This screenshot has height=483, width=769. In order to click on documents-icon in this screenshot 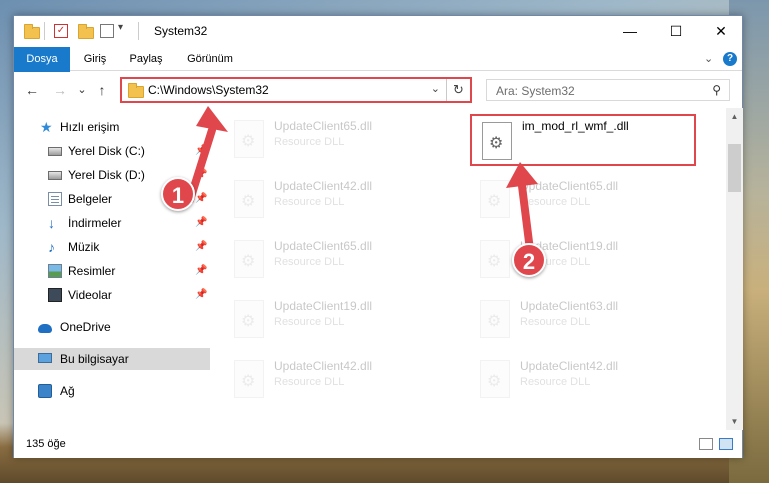, I will do `click(55, 199)`.